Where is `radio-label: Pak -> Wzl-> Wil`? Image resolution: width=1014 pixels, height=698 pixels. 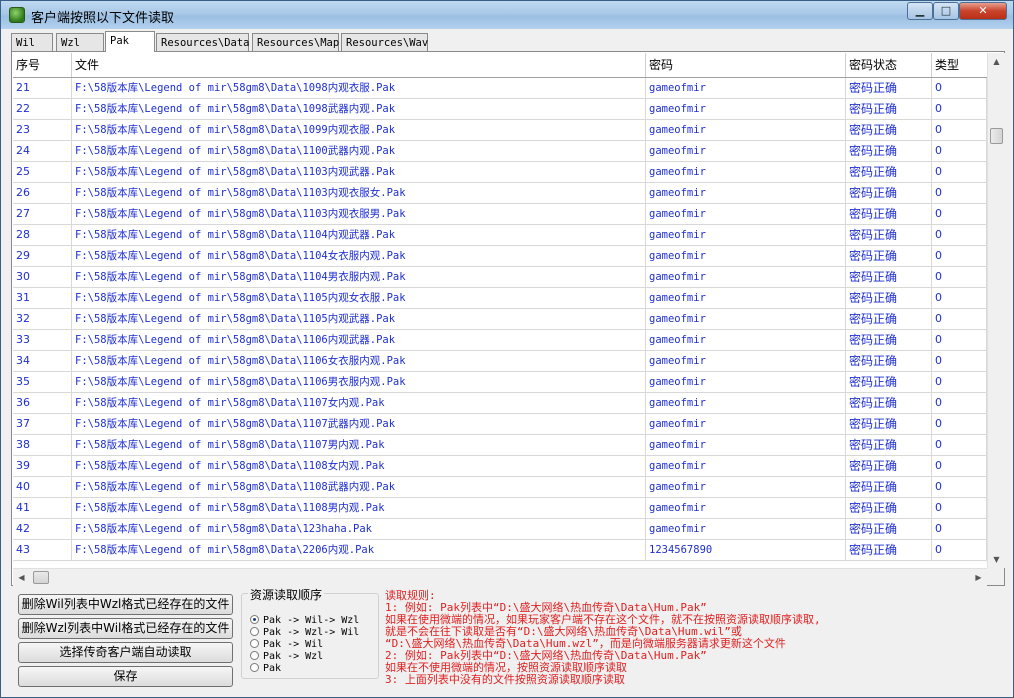 radio-label: Pak -> Wzl-> Wil is located at coordinates (311, 632).